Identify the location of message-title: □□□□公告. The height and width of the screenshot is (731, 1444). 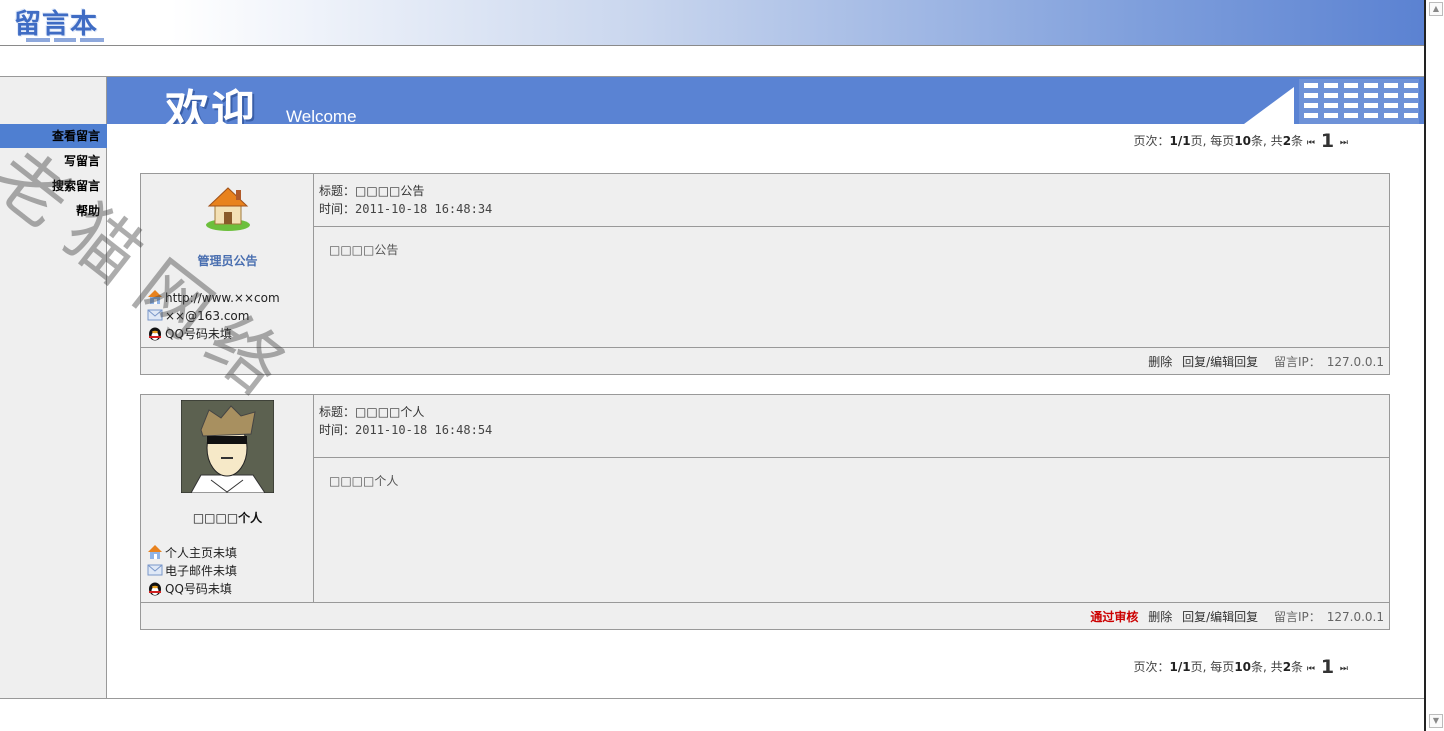
(390, 191).